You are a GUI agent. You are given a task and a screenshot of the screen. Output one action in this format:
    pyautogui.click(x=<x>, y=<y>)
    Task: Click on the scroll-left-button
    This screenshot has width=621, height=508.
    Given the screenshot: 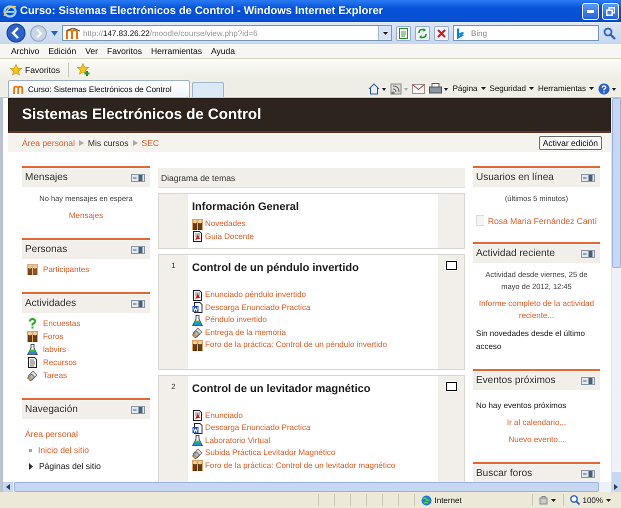 What is the action you would take?
    pyautogui.click(x=8, y=487)
    